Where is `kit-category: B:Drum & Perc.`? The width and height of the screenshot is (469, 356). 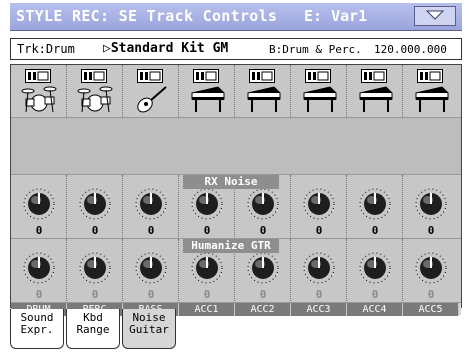 kit-category: B:Drum & Perc. is located at coordinates (315, 49).